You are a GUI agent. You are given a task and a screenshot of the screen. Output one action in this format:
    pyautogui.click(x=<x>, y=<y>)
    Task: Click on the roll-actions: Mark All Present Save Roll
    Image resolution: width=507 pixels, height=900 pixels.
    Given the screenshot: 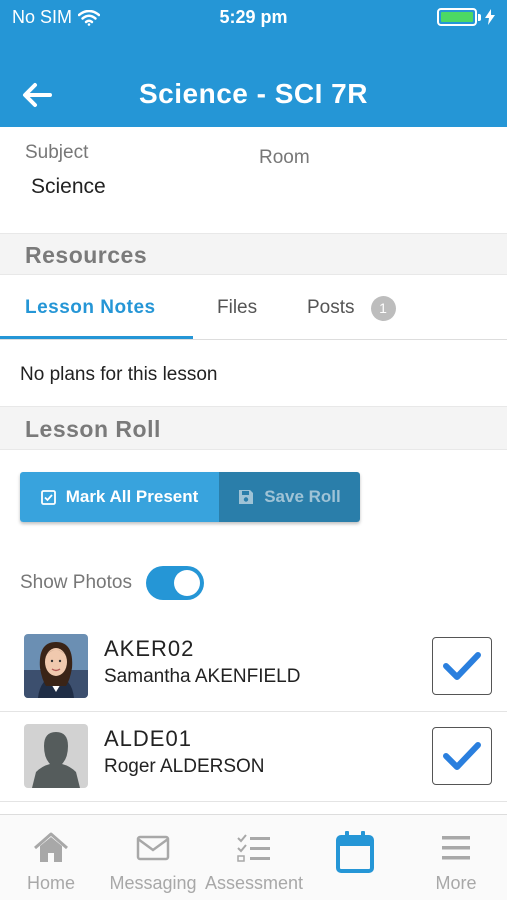 What is the action you would take?
    pyautogui.click(x=190, y=497)
    